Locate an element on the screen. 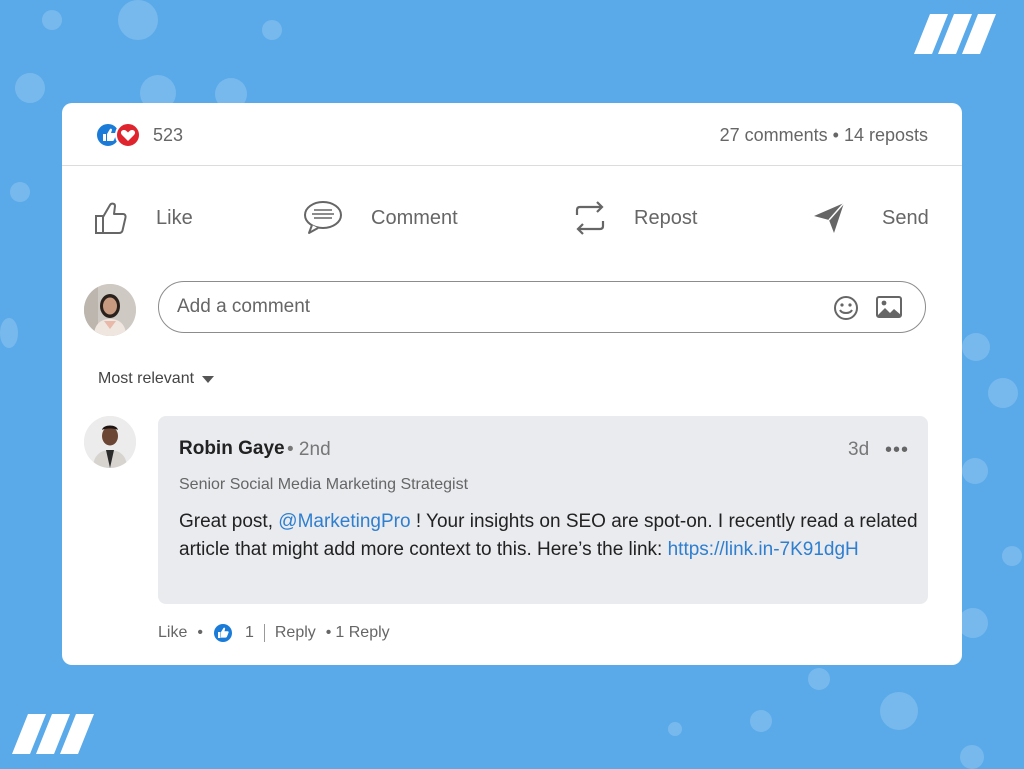  post-stats-row: 523 27 comments • 14 reposts is located at coordinates (512, 134).